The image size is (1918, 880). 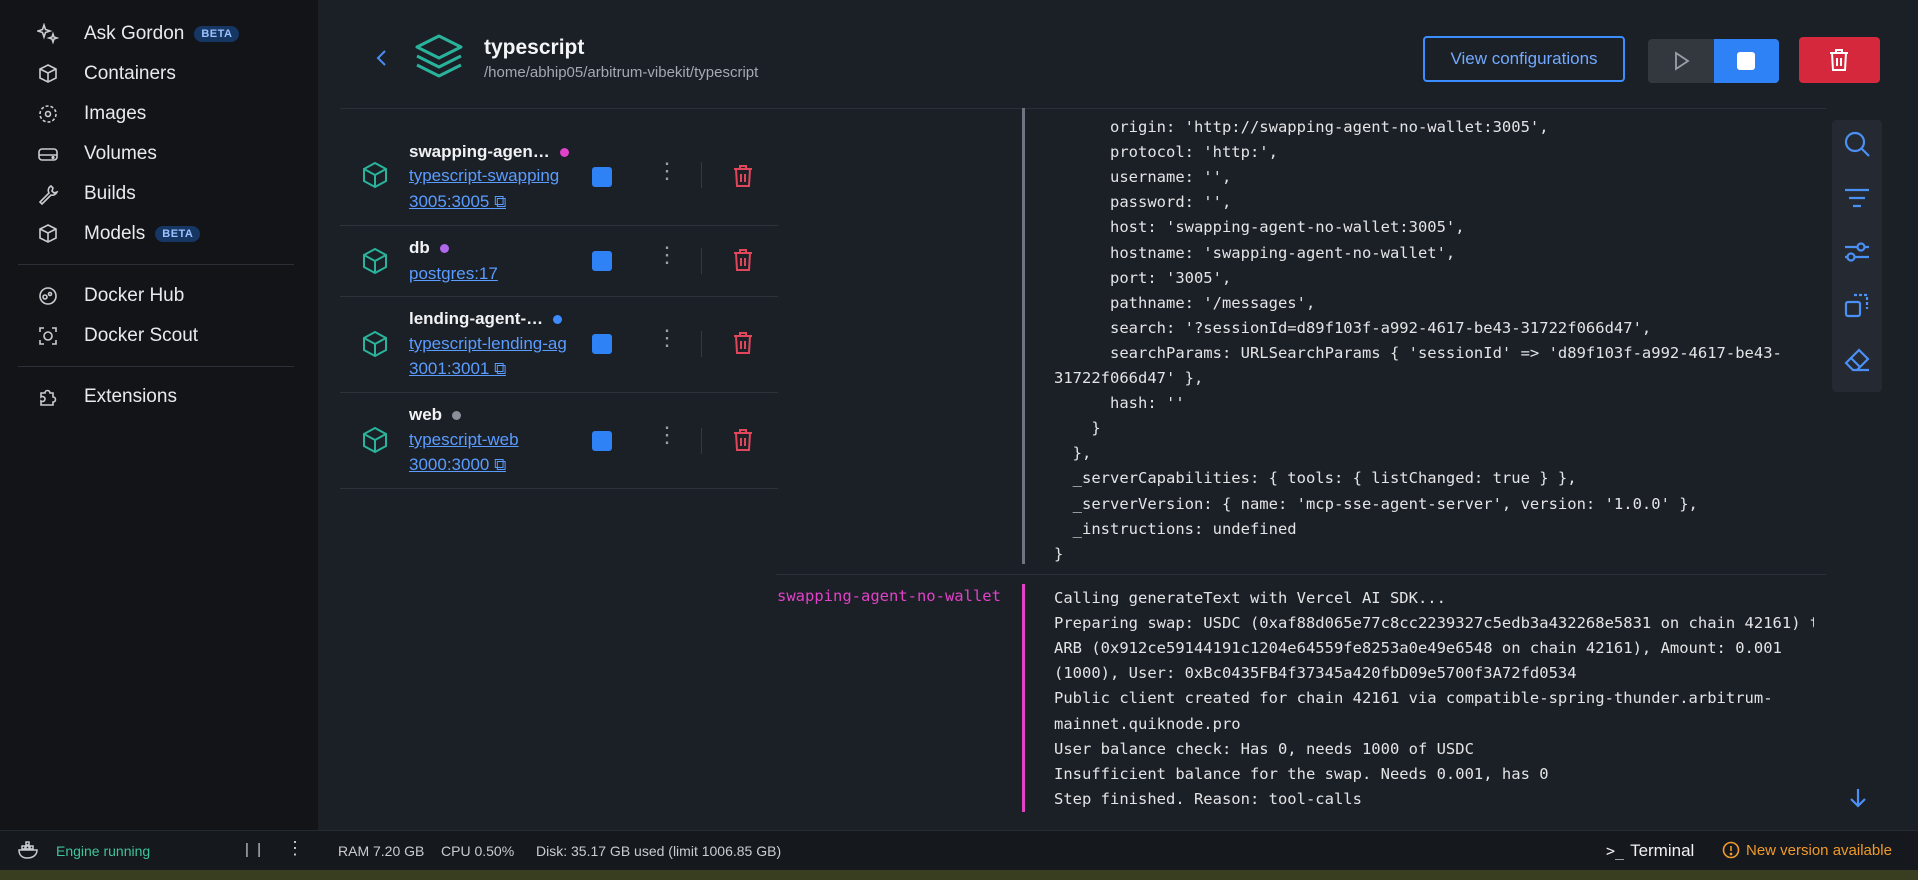 I want to click on delete-project-button, so click(x=1839, y=60).